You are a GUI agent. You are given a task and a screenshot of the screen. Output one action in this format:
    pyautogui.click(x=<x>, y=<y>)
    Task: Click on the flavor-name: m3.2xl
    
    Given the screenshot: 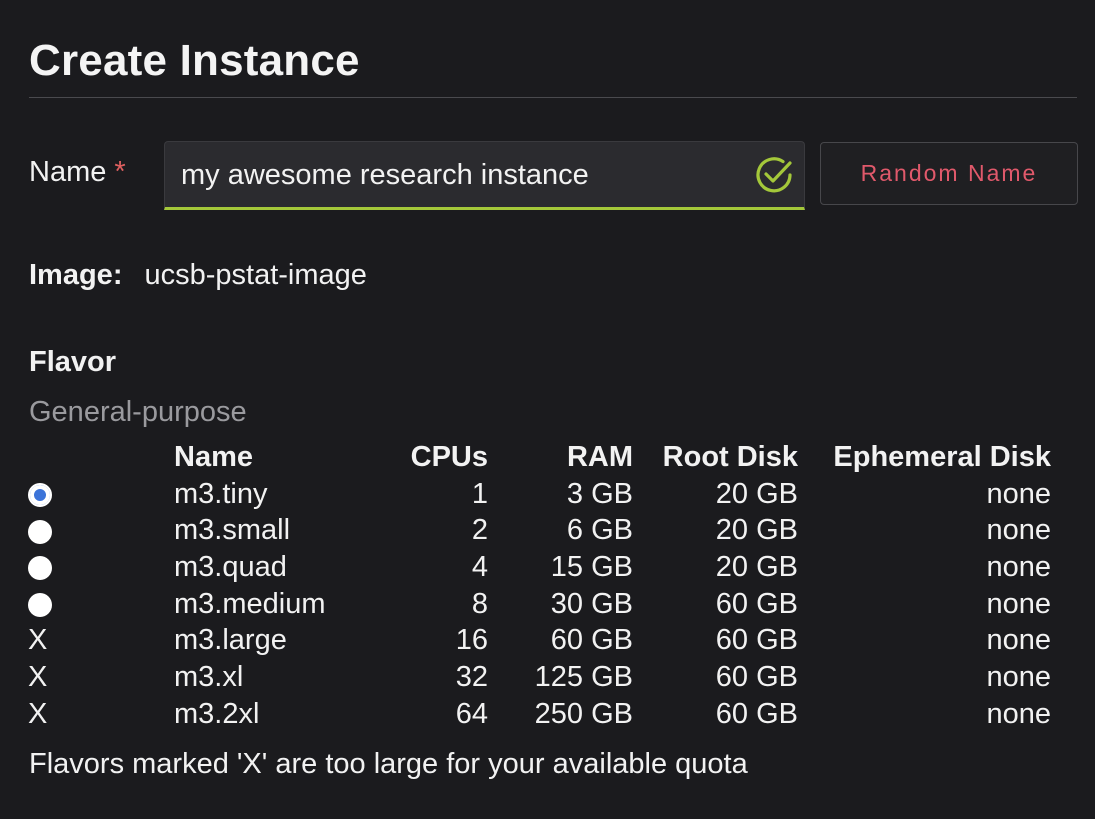 What is the action you would take?
    pyautogui.click(x=217, y=713)
    